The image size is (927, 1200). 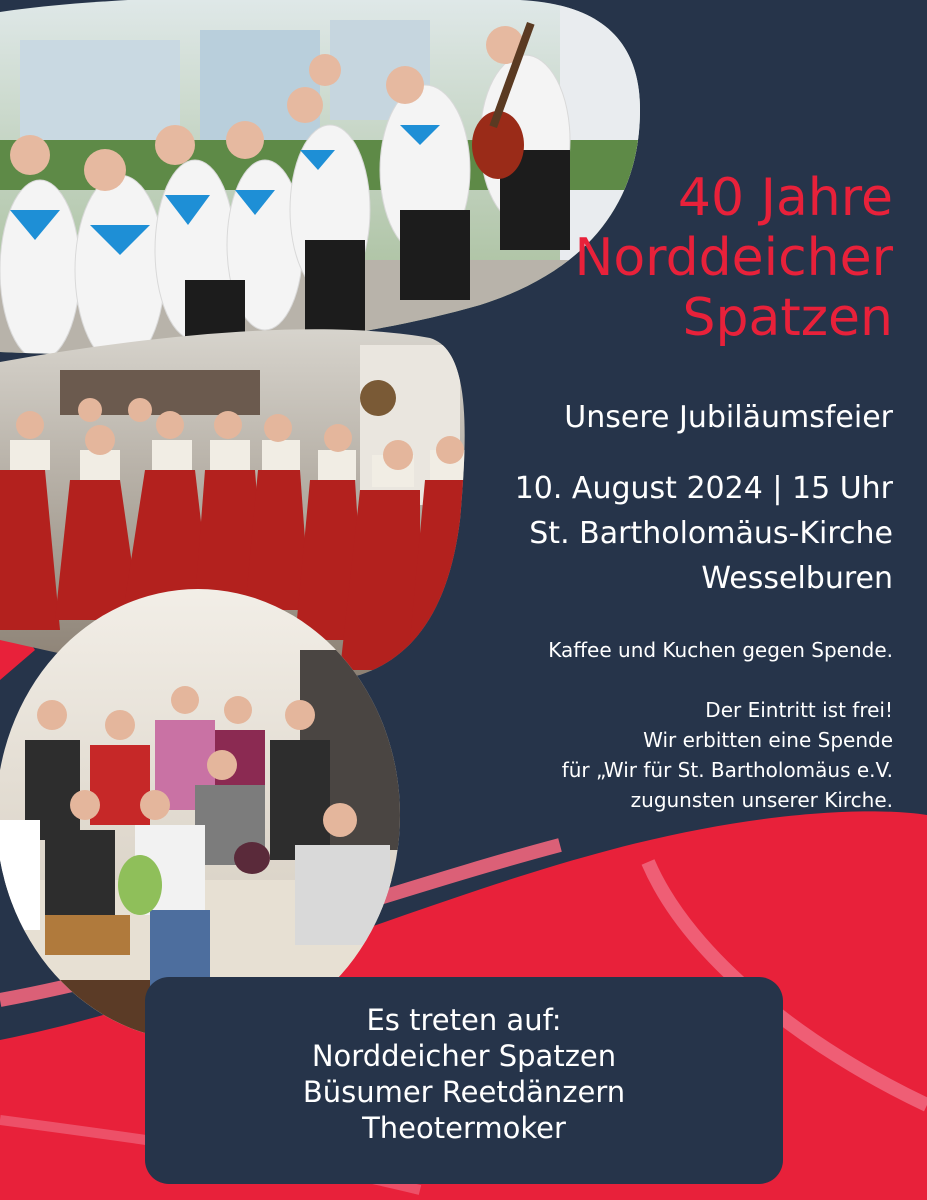 I want to click on poster-title: 40 Jahre Norddeicher Spatzen, so click(x=673, y=258).